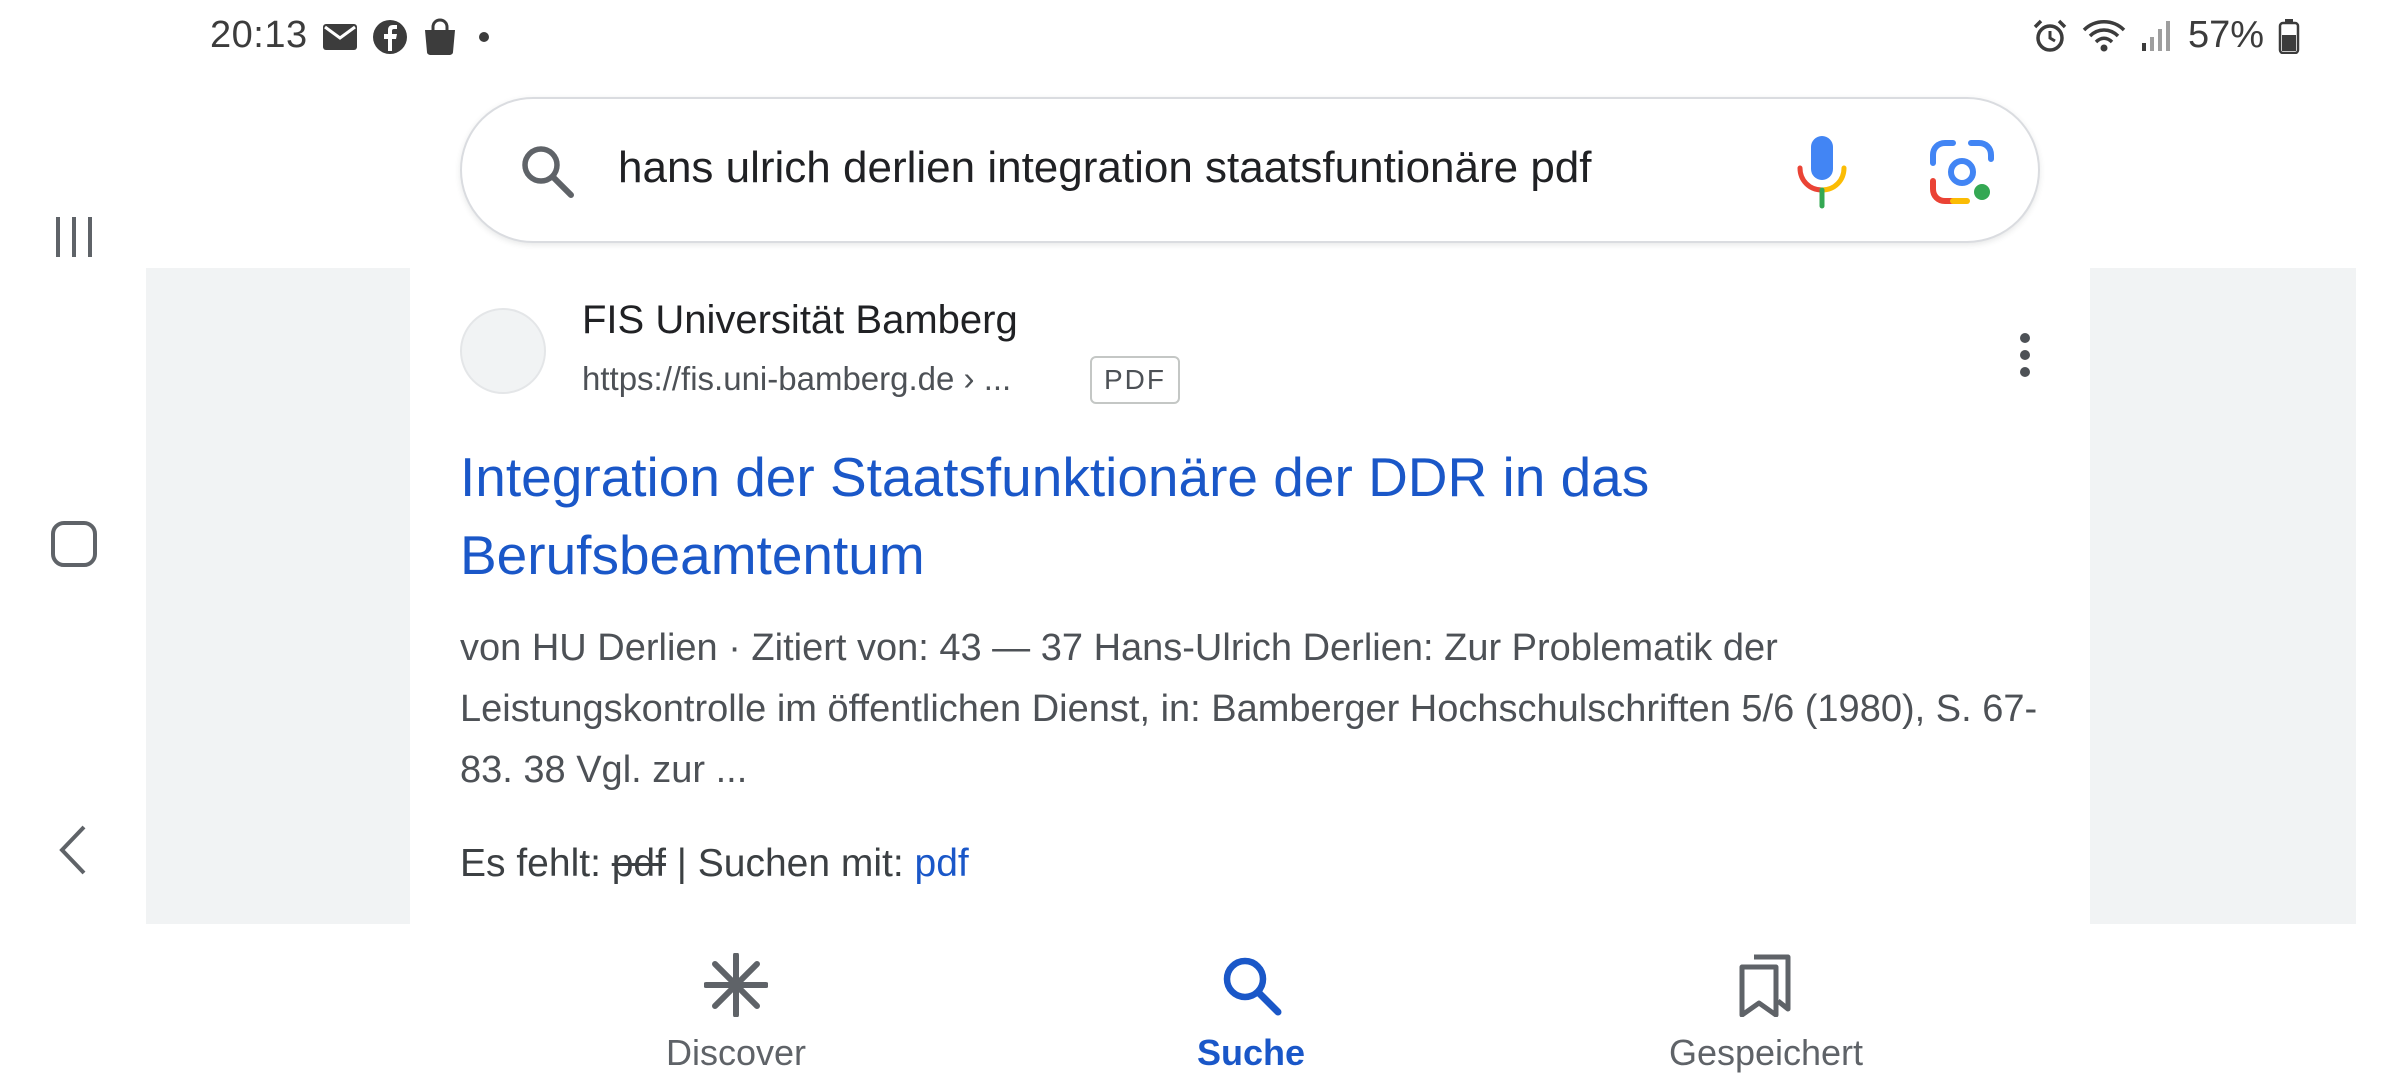 The image size is (2400, 1080). I want to click on status-system-icons: 57%, so click(2166, 35).